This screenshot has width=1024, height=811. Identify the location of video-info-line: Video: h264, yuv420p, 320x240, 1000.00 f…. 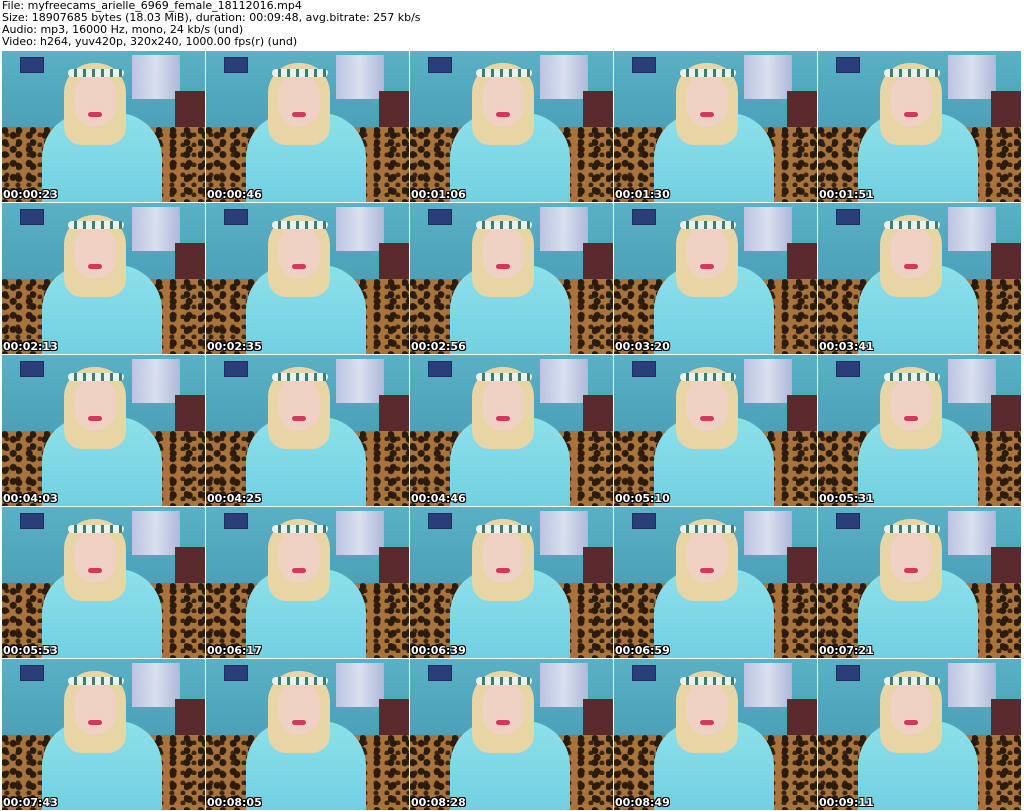
(150, 41).